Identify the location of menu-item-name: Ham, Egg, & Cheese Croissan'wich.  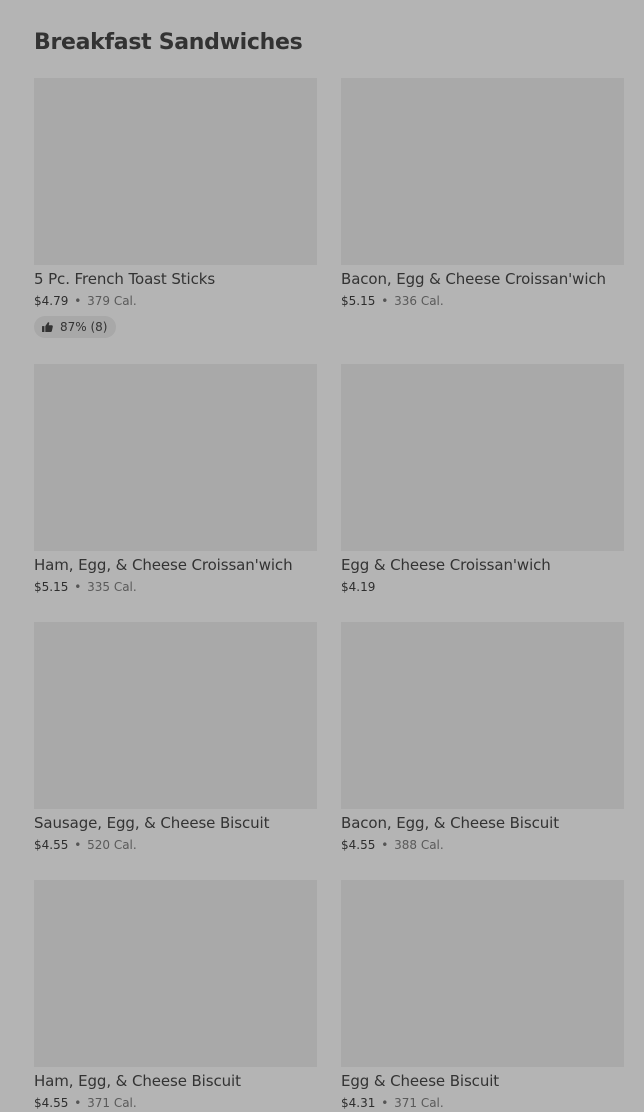
(163, 565).